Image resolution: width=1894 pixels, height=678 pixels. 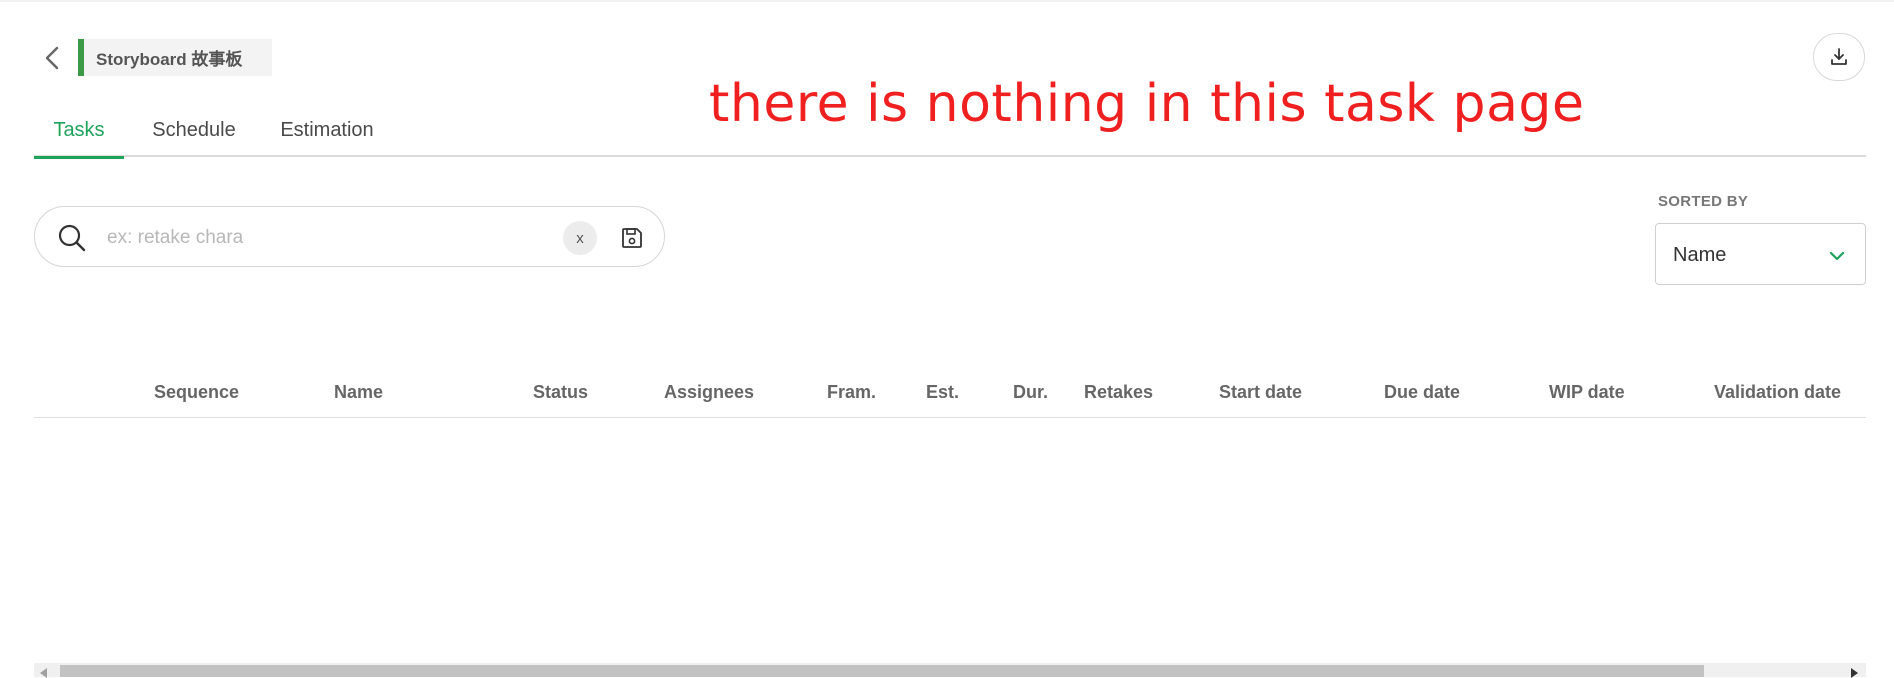 What do you see at coordinates (1700, 255) in the screenshot?
I see `sort-value: Name` at bounding box center [1700, 255].